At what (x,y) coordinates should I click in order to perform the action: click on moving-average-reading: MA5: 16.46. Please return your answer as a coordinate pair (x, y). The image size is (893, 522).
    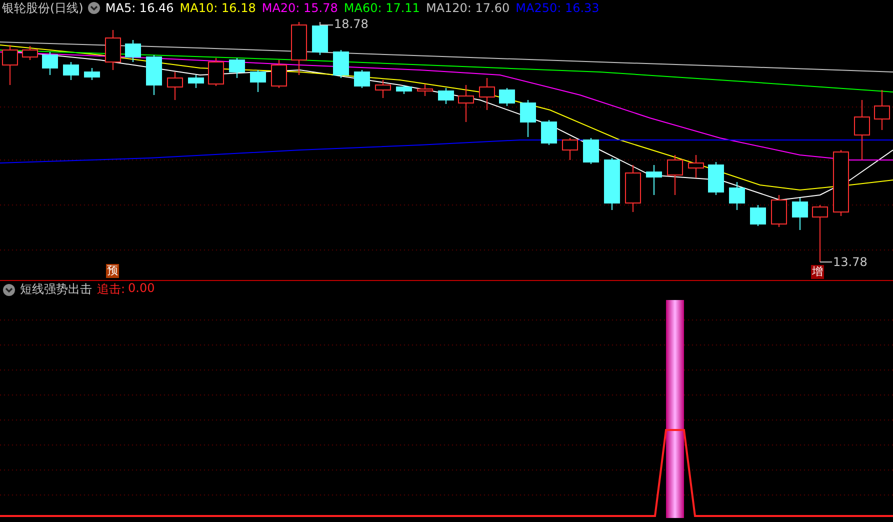
    Looking at the image, I should click on (139, 8).